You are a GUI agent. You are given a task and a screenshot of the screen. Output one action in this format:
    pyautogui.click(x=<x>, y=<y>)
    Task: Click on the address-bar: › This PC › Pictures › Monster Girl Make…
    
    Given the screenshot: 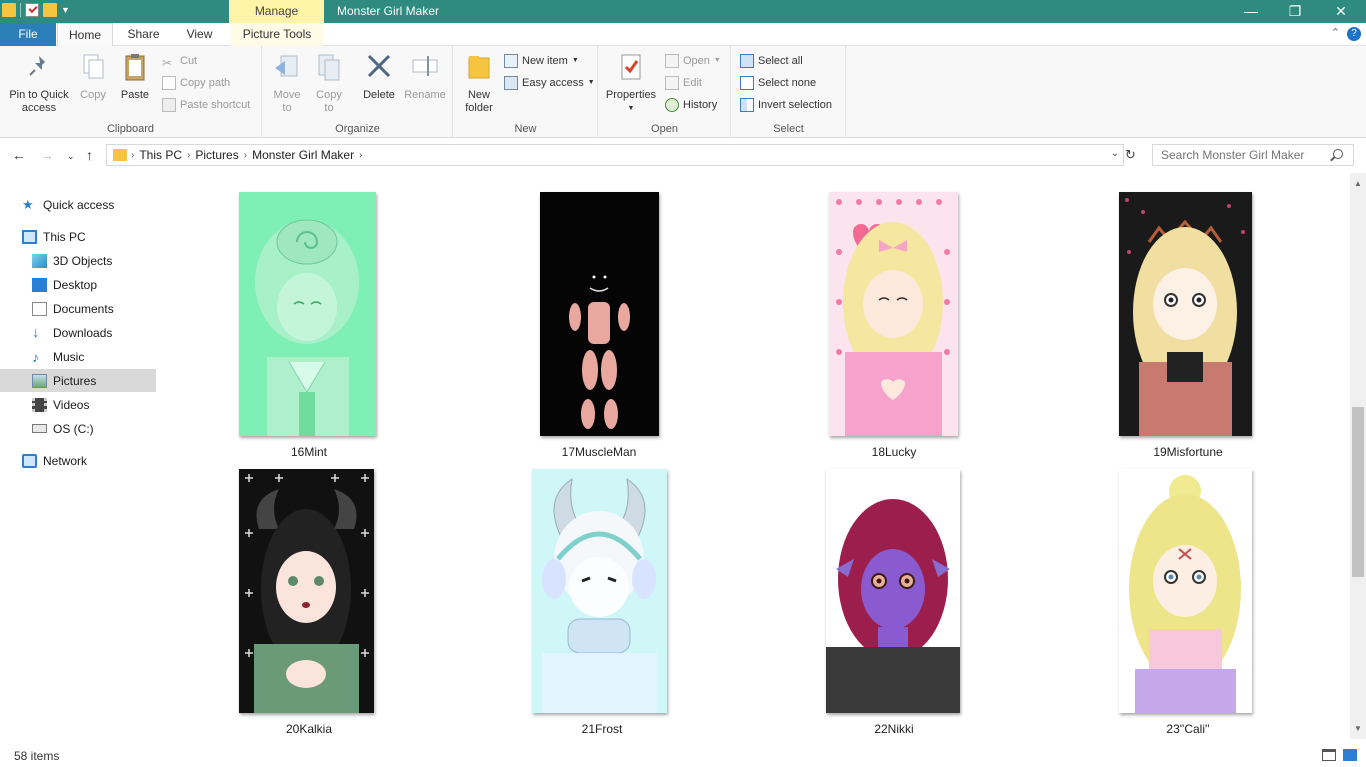 What is the action you would take?
    pyautogui.click(x=615, y=155)
    